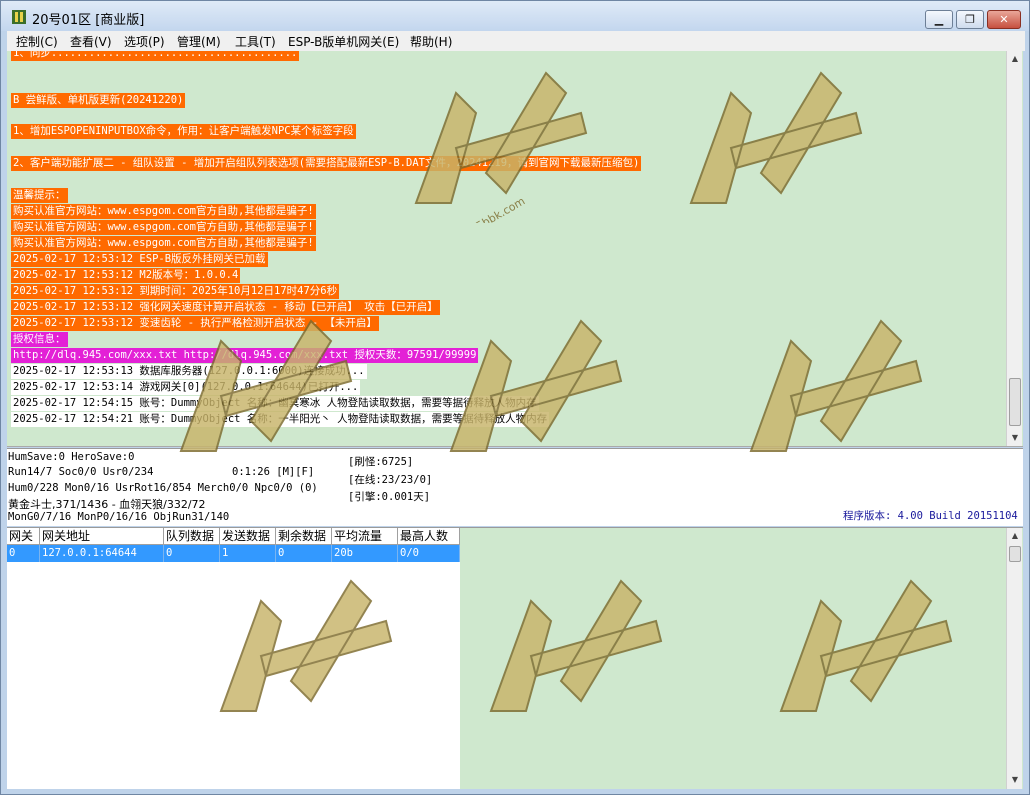 This screenshot has height=795, width=1030. I want to click on status-engine: [引擎:0.001天], so click(389, 497).